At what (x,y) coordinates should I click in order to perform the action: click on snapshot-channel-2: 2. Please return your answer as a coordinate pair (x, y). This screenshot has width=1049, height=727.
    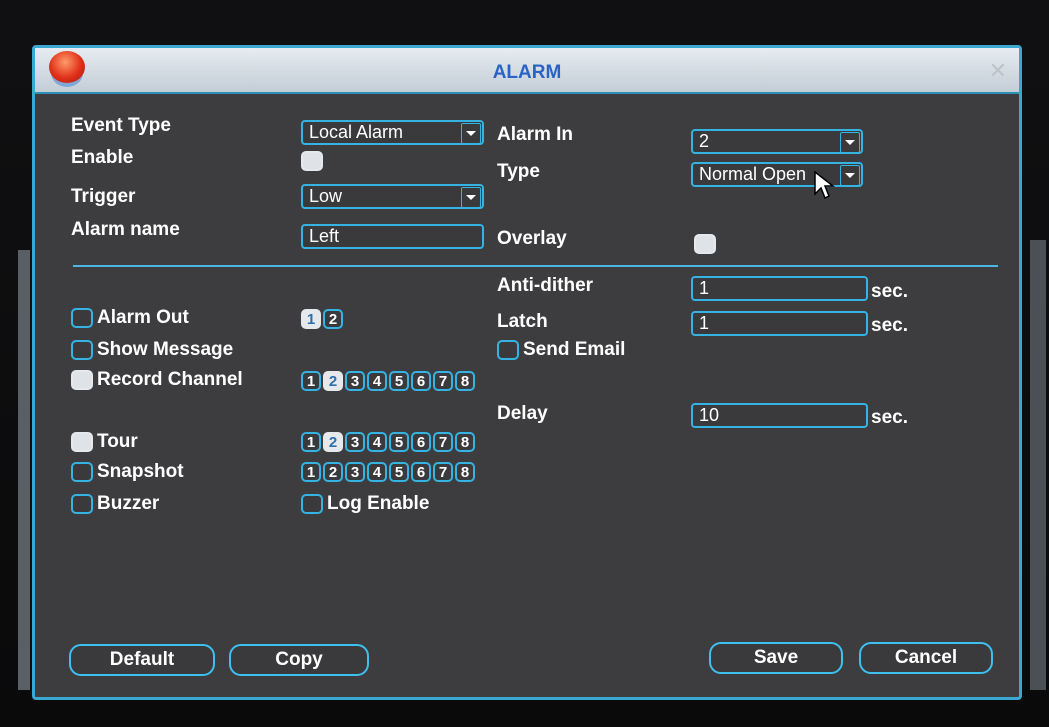
    Looking at the image, I should click on (333, 472).